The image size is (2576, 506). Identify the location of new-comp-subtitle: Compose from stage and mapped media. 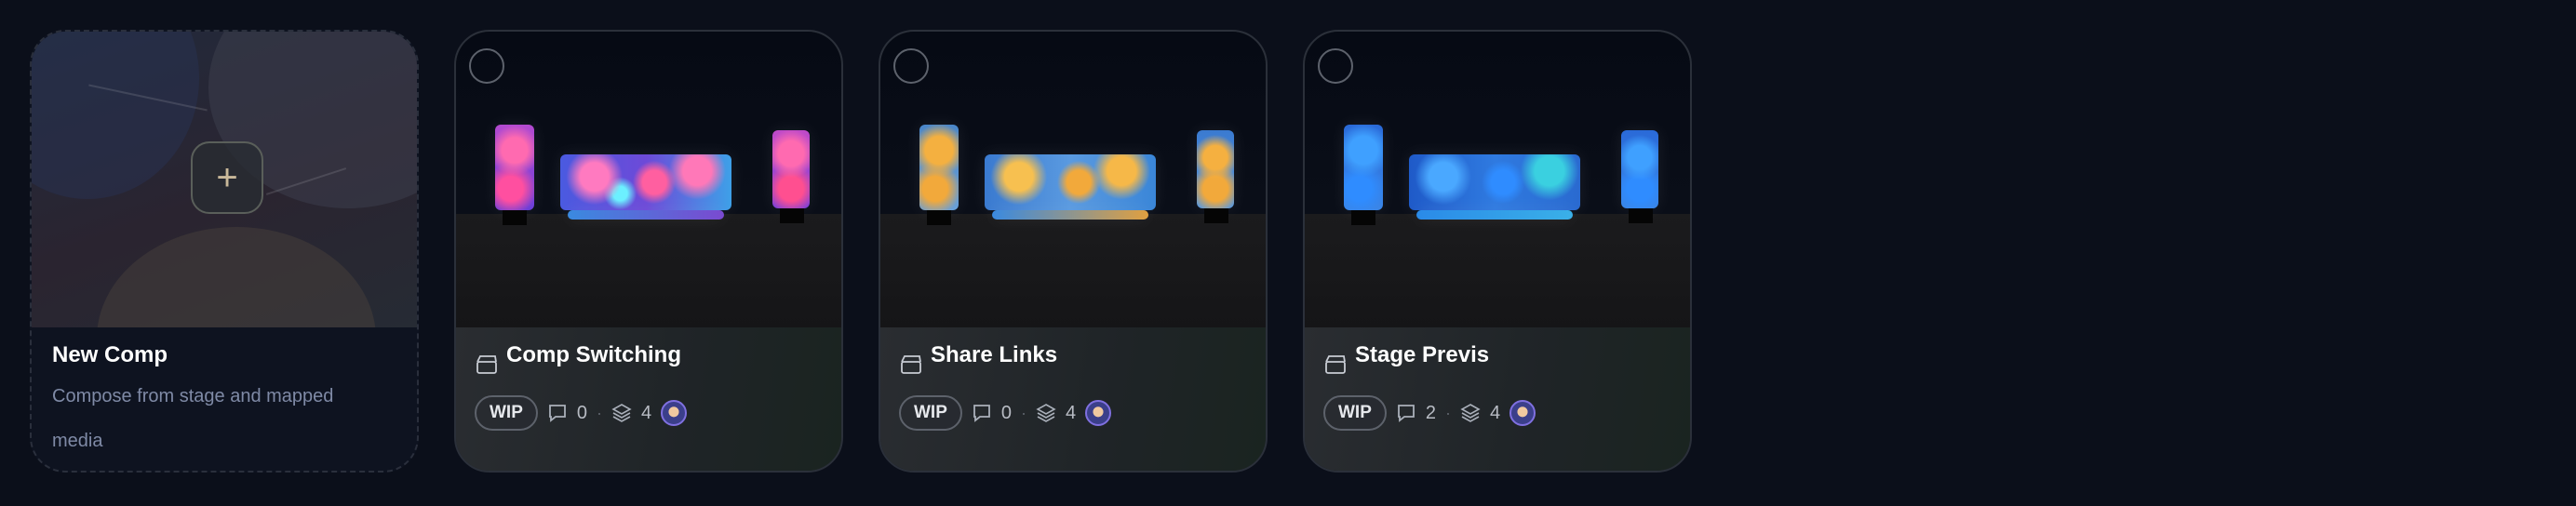
(193, 418).